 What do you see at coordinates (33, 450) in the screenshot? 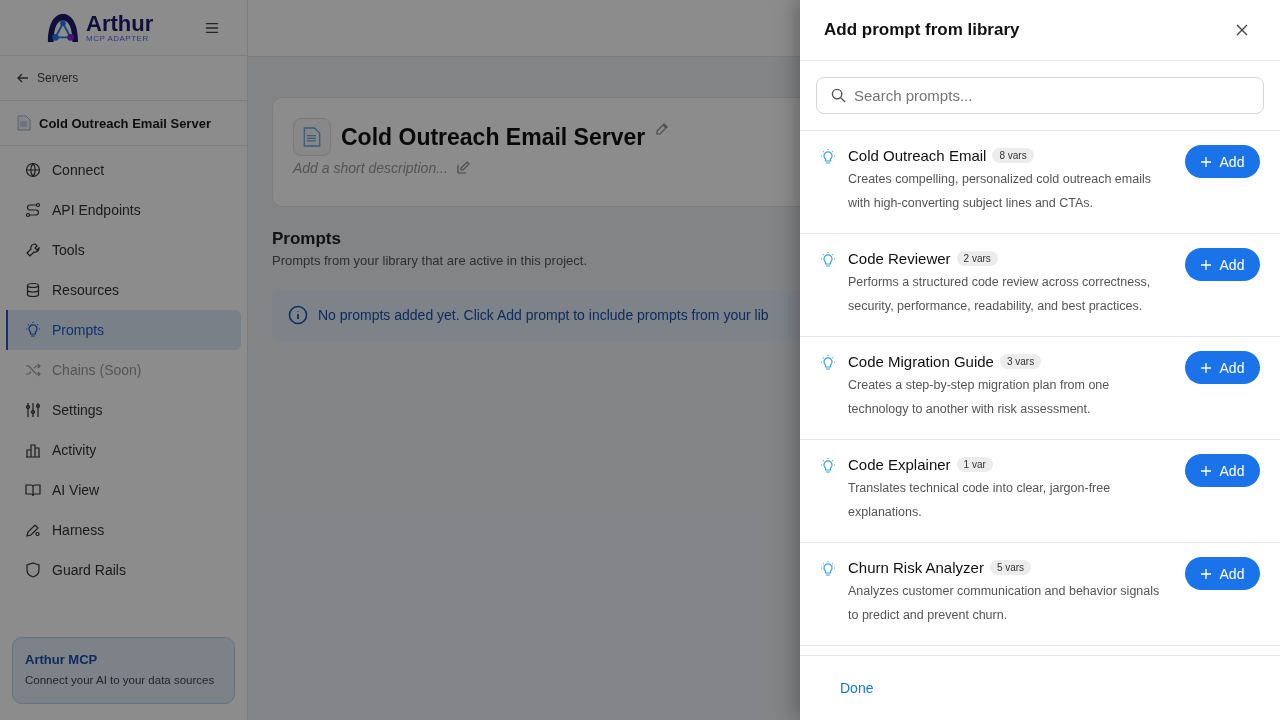
I see `bar-chart-icon` at bounding box center [33, 450].